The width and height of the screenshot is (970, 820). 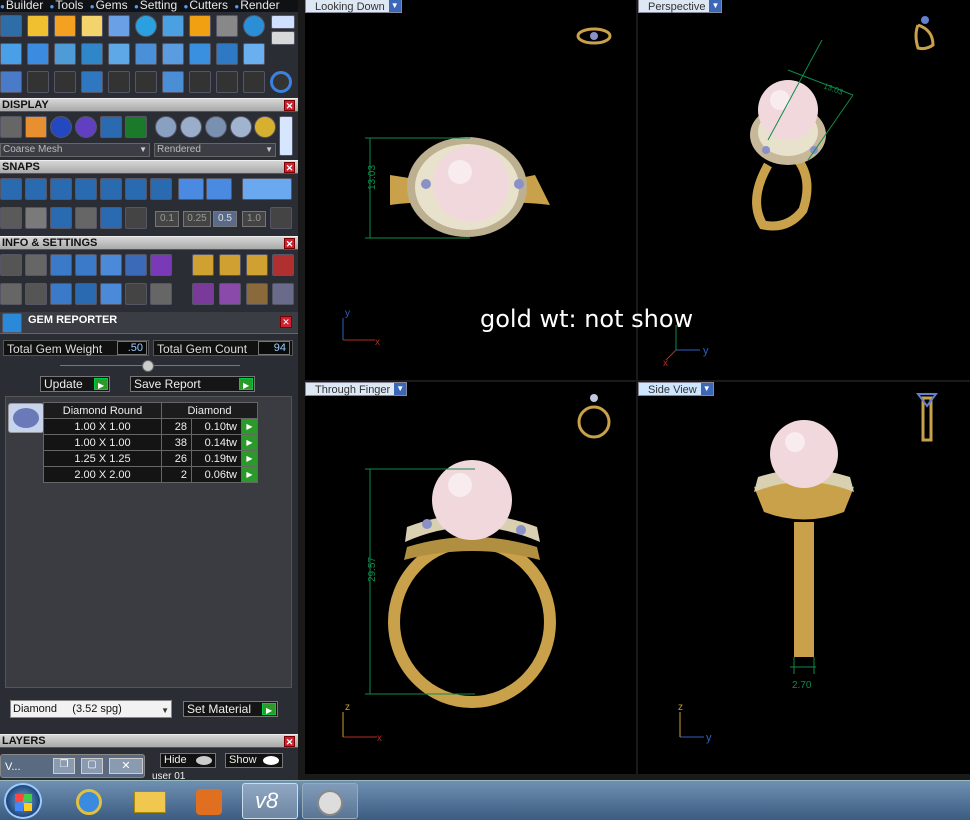 What do you see at coordinates (257, 265) in the screenshot?
I see `info-c-icon` at bounding box center [257, 265].